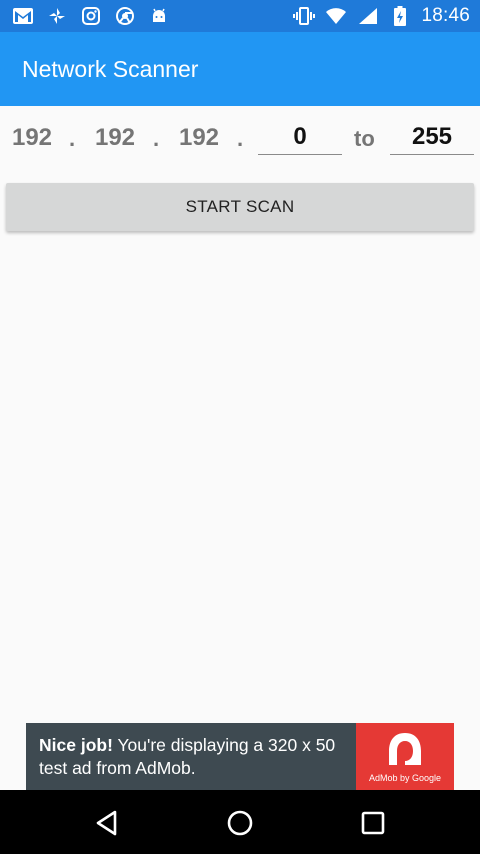 The height and width of the screenshot is (854, 480). What do you see at coordinates (304, 16) in the screenshot?
I see `vibrate-icon` at bounding box center [304, 16].